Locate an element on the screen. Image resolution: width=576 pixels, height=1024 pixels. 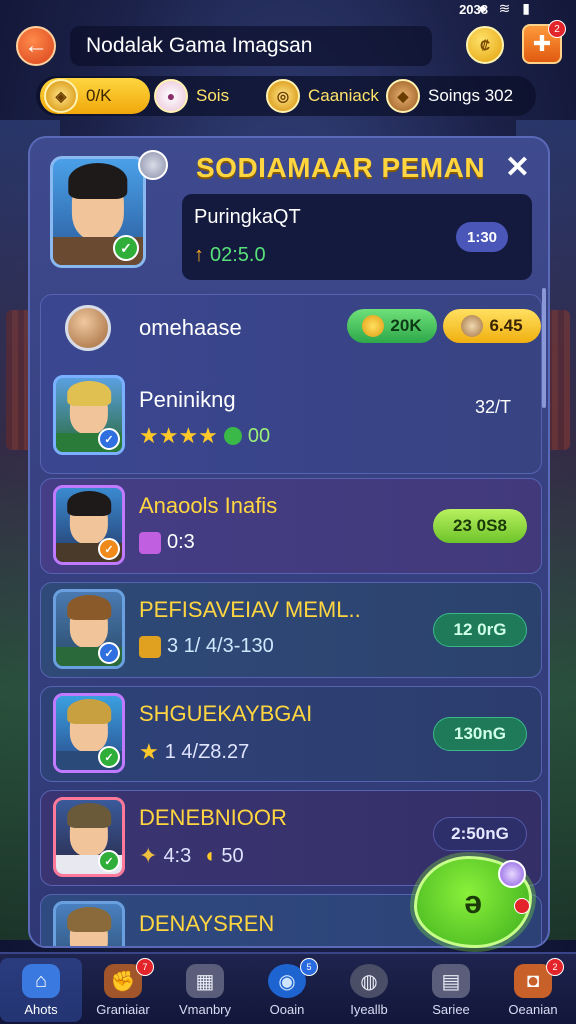
crate-icon is located at coordinates (150, 646).